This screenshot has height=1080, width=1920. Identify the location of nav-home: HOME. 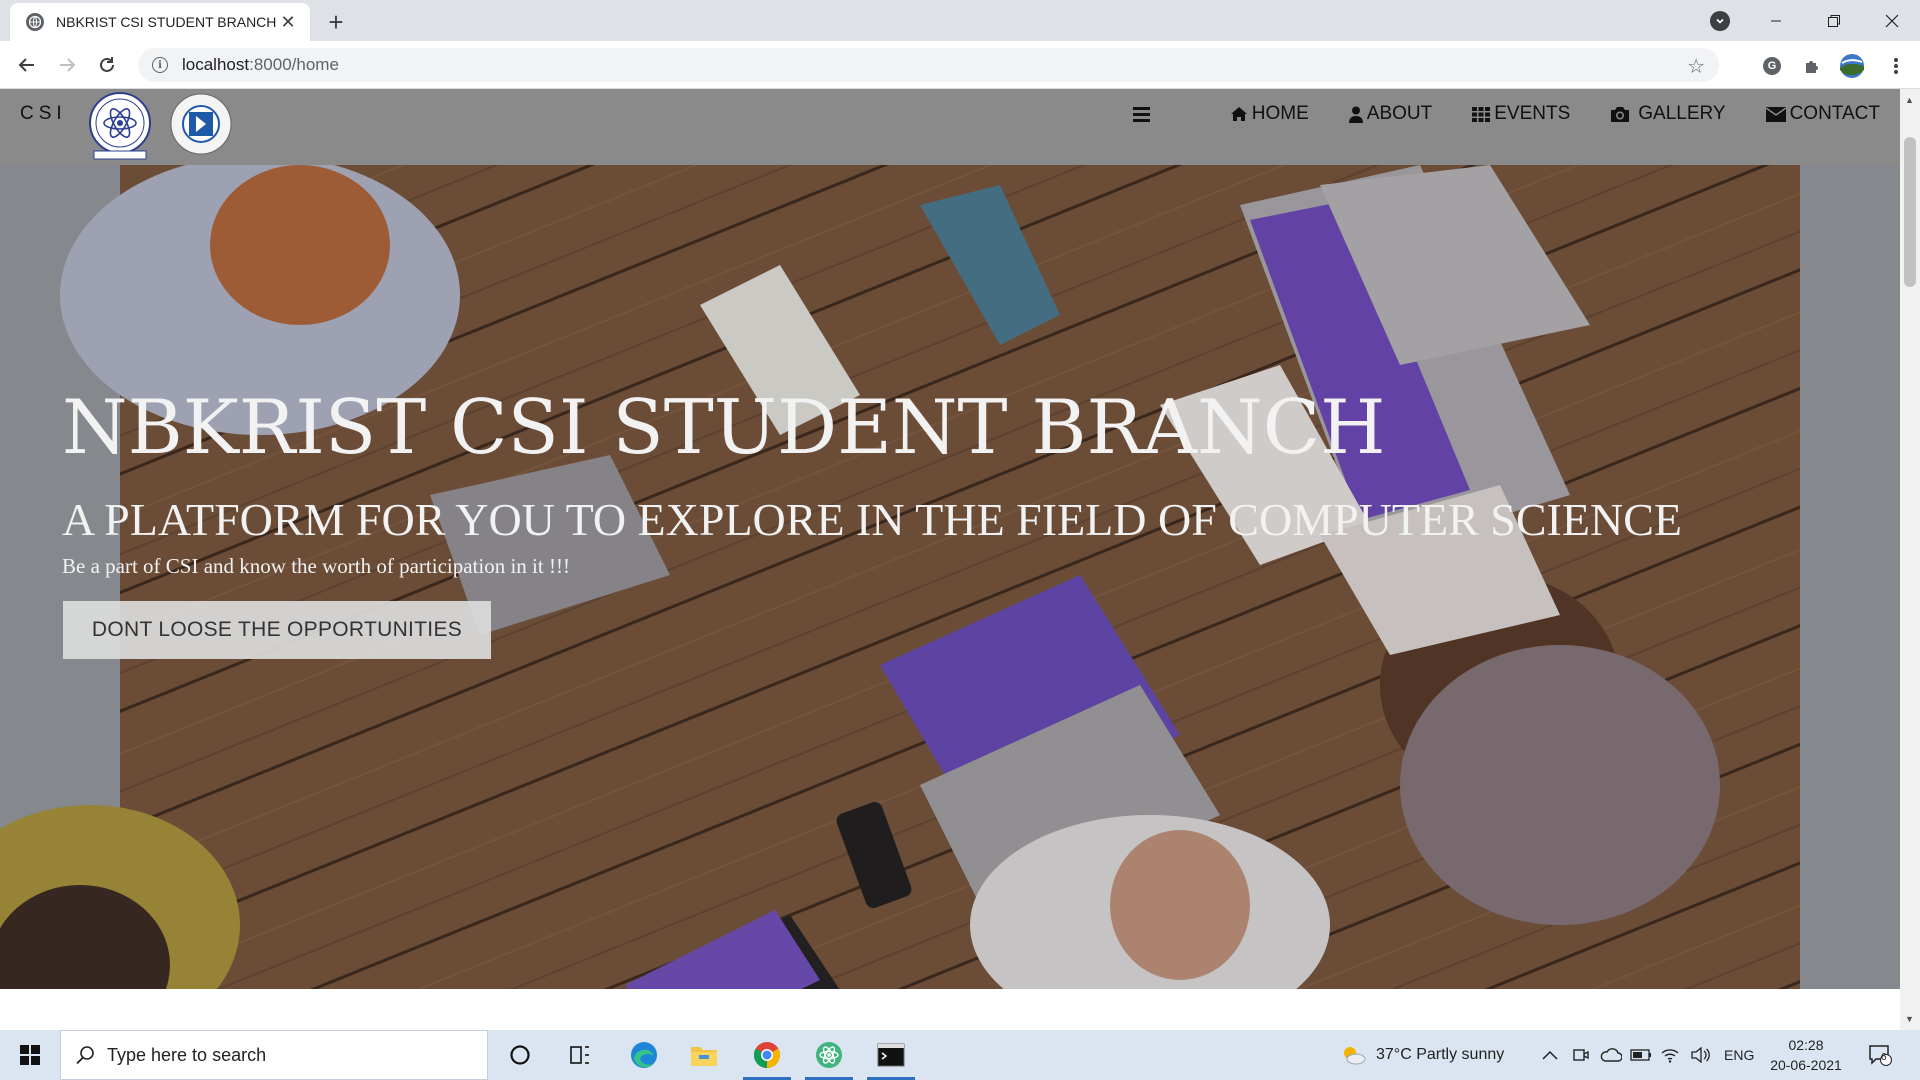
(1269, 114).